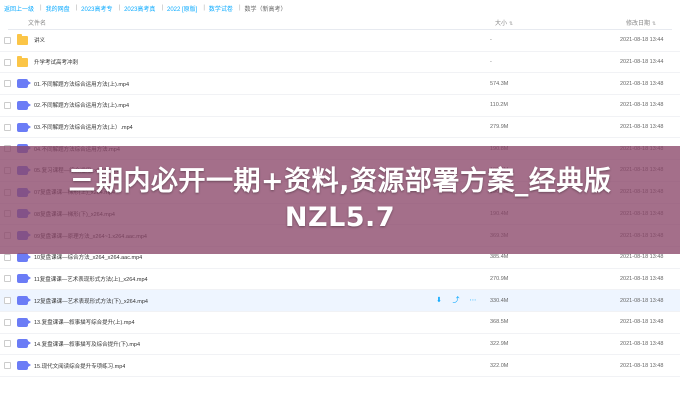  I want to click on breadcrumb-item: 2023高考真, so click(139, 8).